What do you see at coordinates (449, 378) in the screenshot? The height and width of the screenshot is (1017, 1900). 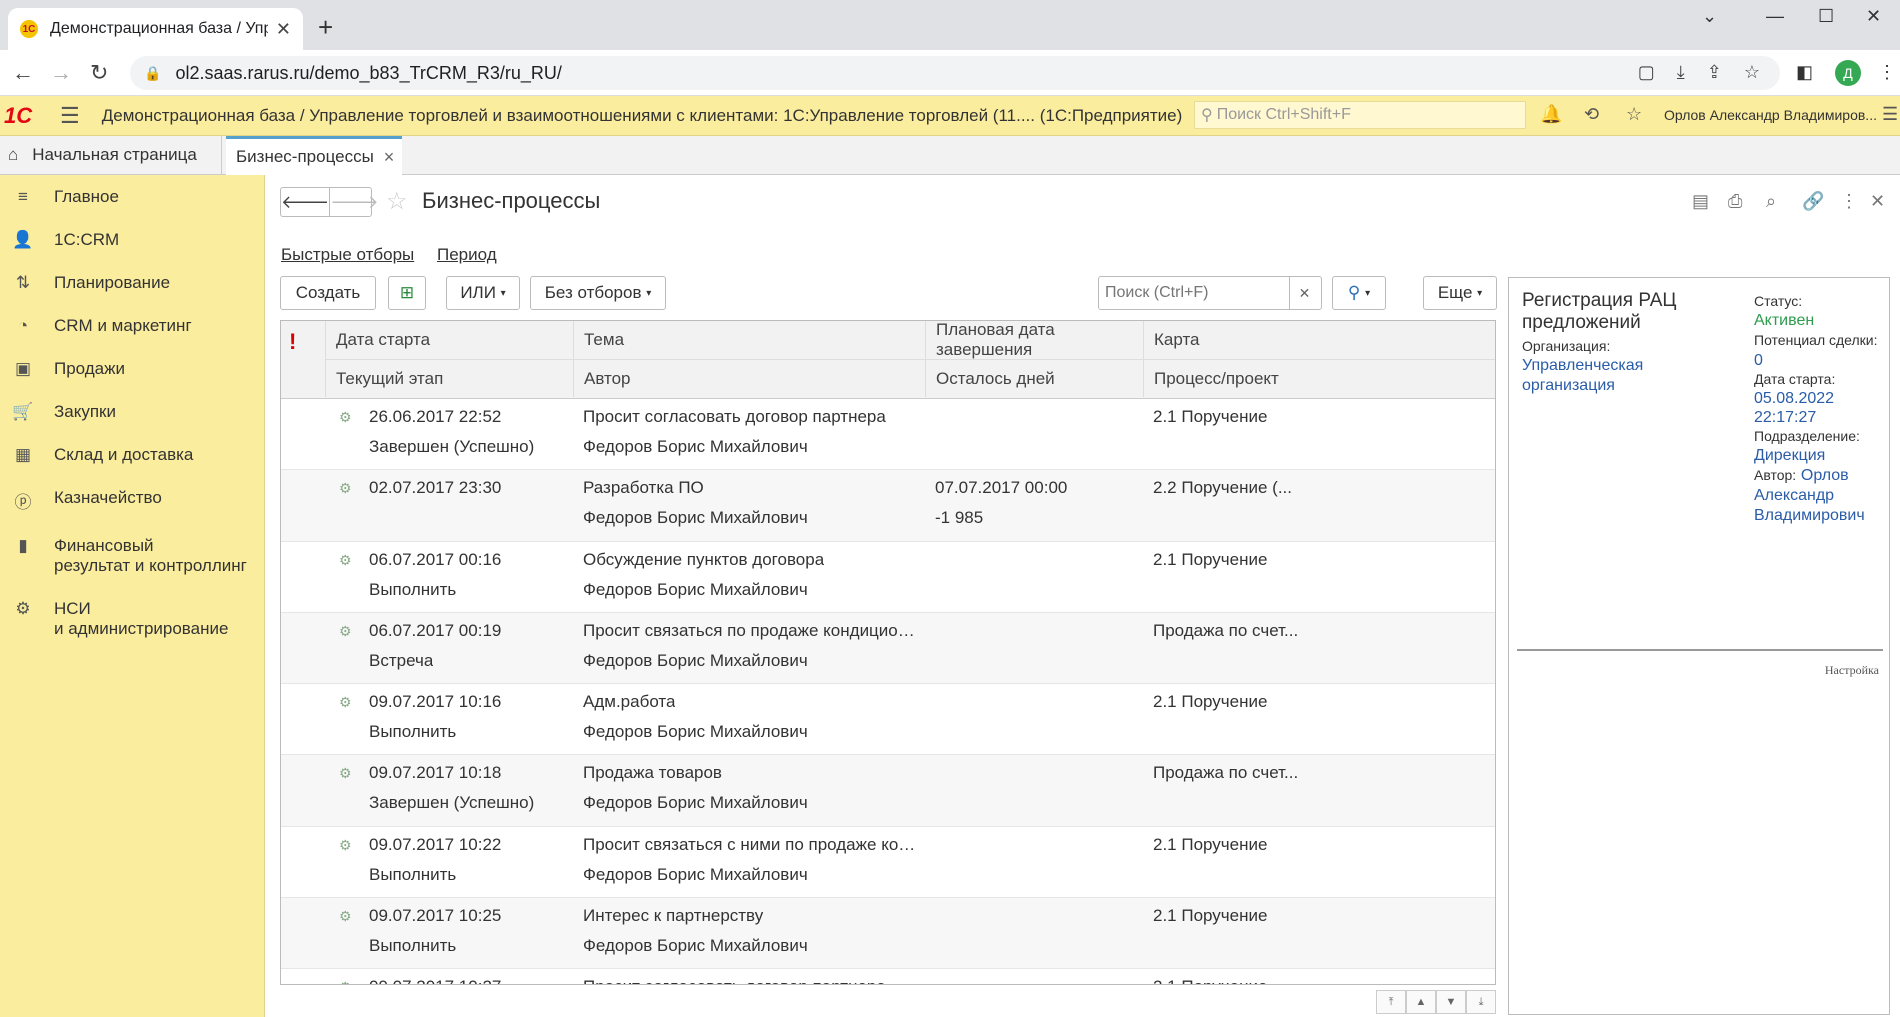 I see `header-current-stage: Текущий этап` at bounding box center [449, 378].